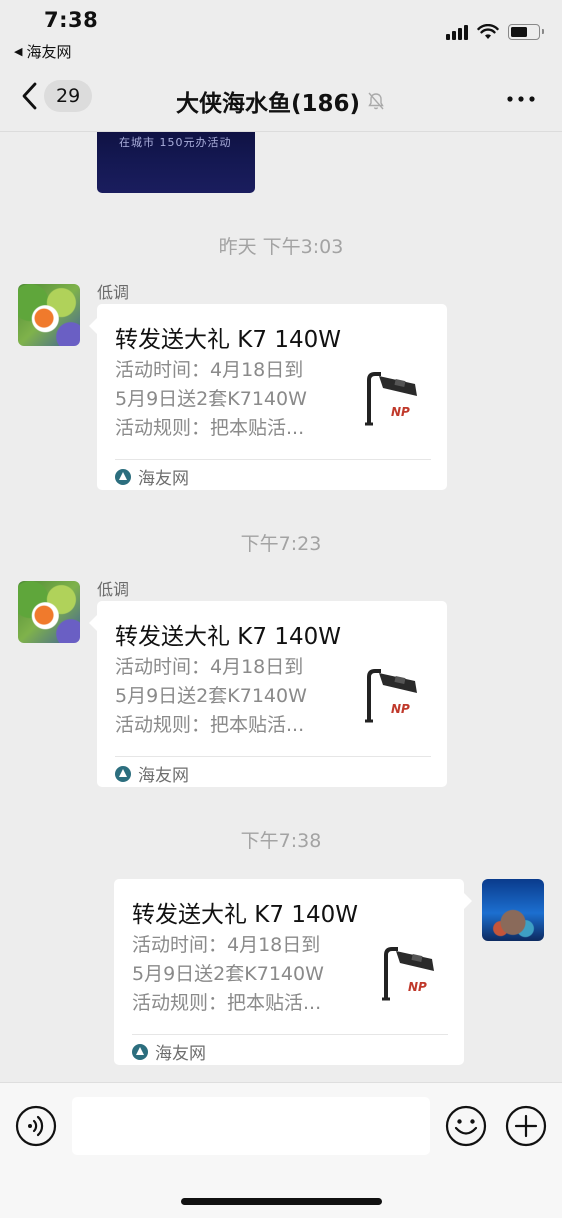  I want to click on message-input, so click(251, 1126).